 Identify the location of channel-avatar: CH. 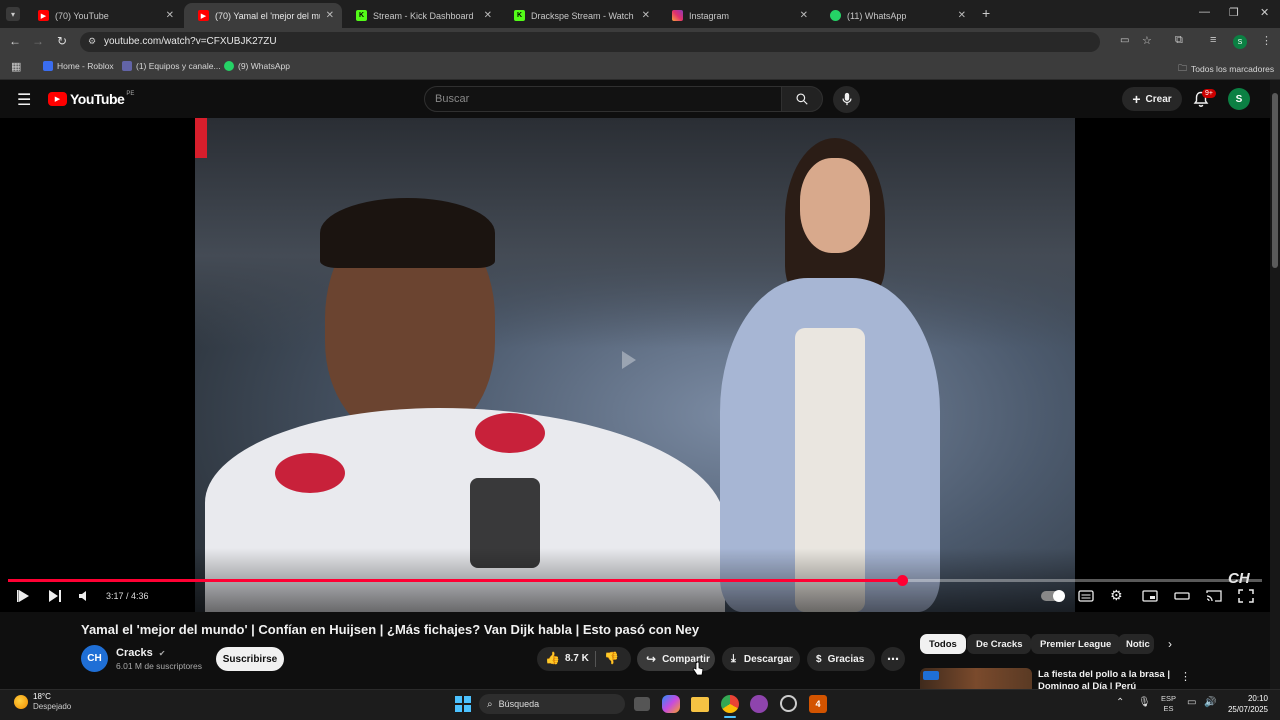
(94, 658).